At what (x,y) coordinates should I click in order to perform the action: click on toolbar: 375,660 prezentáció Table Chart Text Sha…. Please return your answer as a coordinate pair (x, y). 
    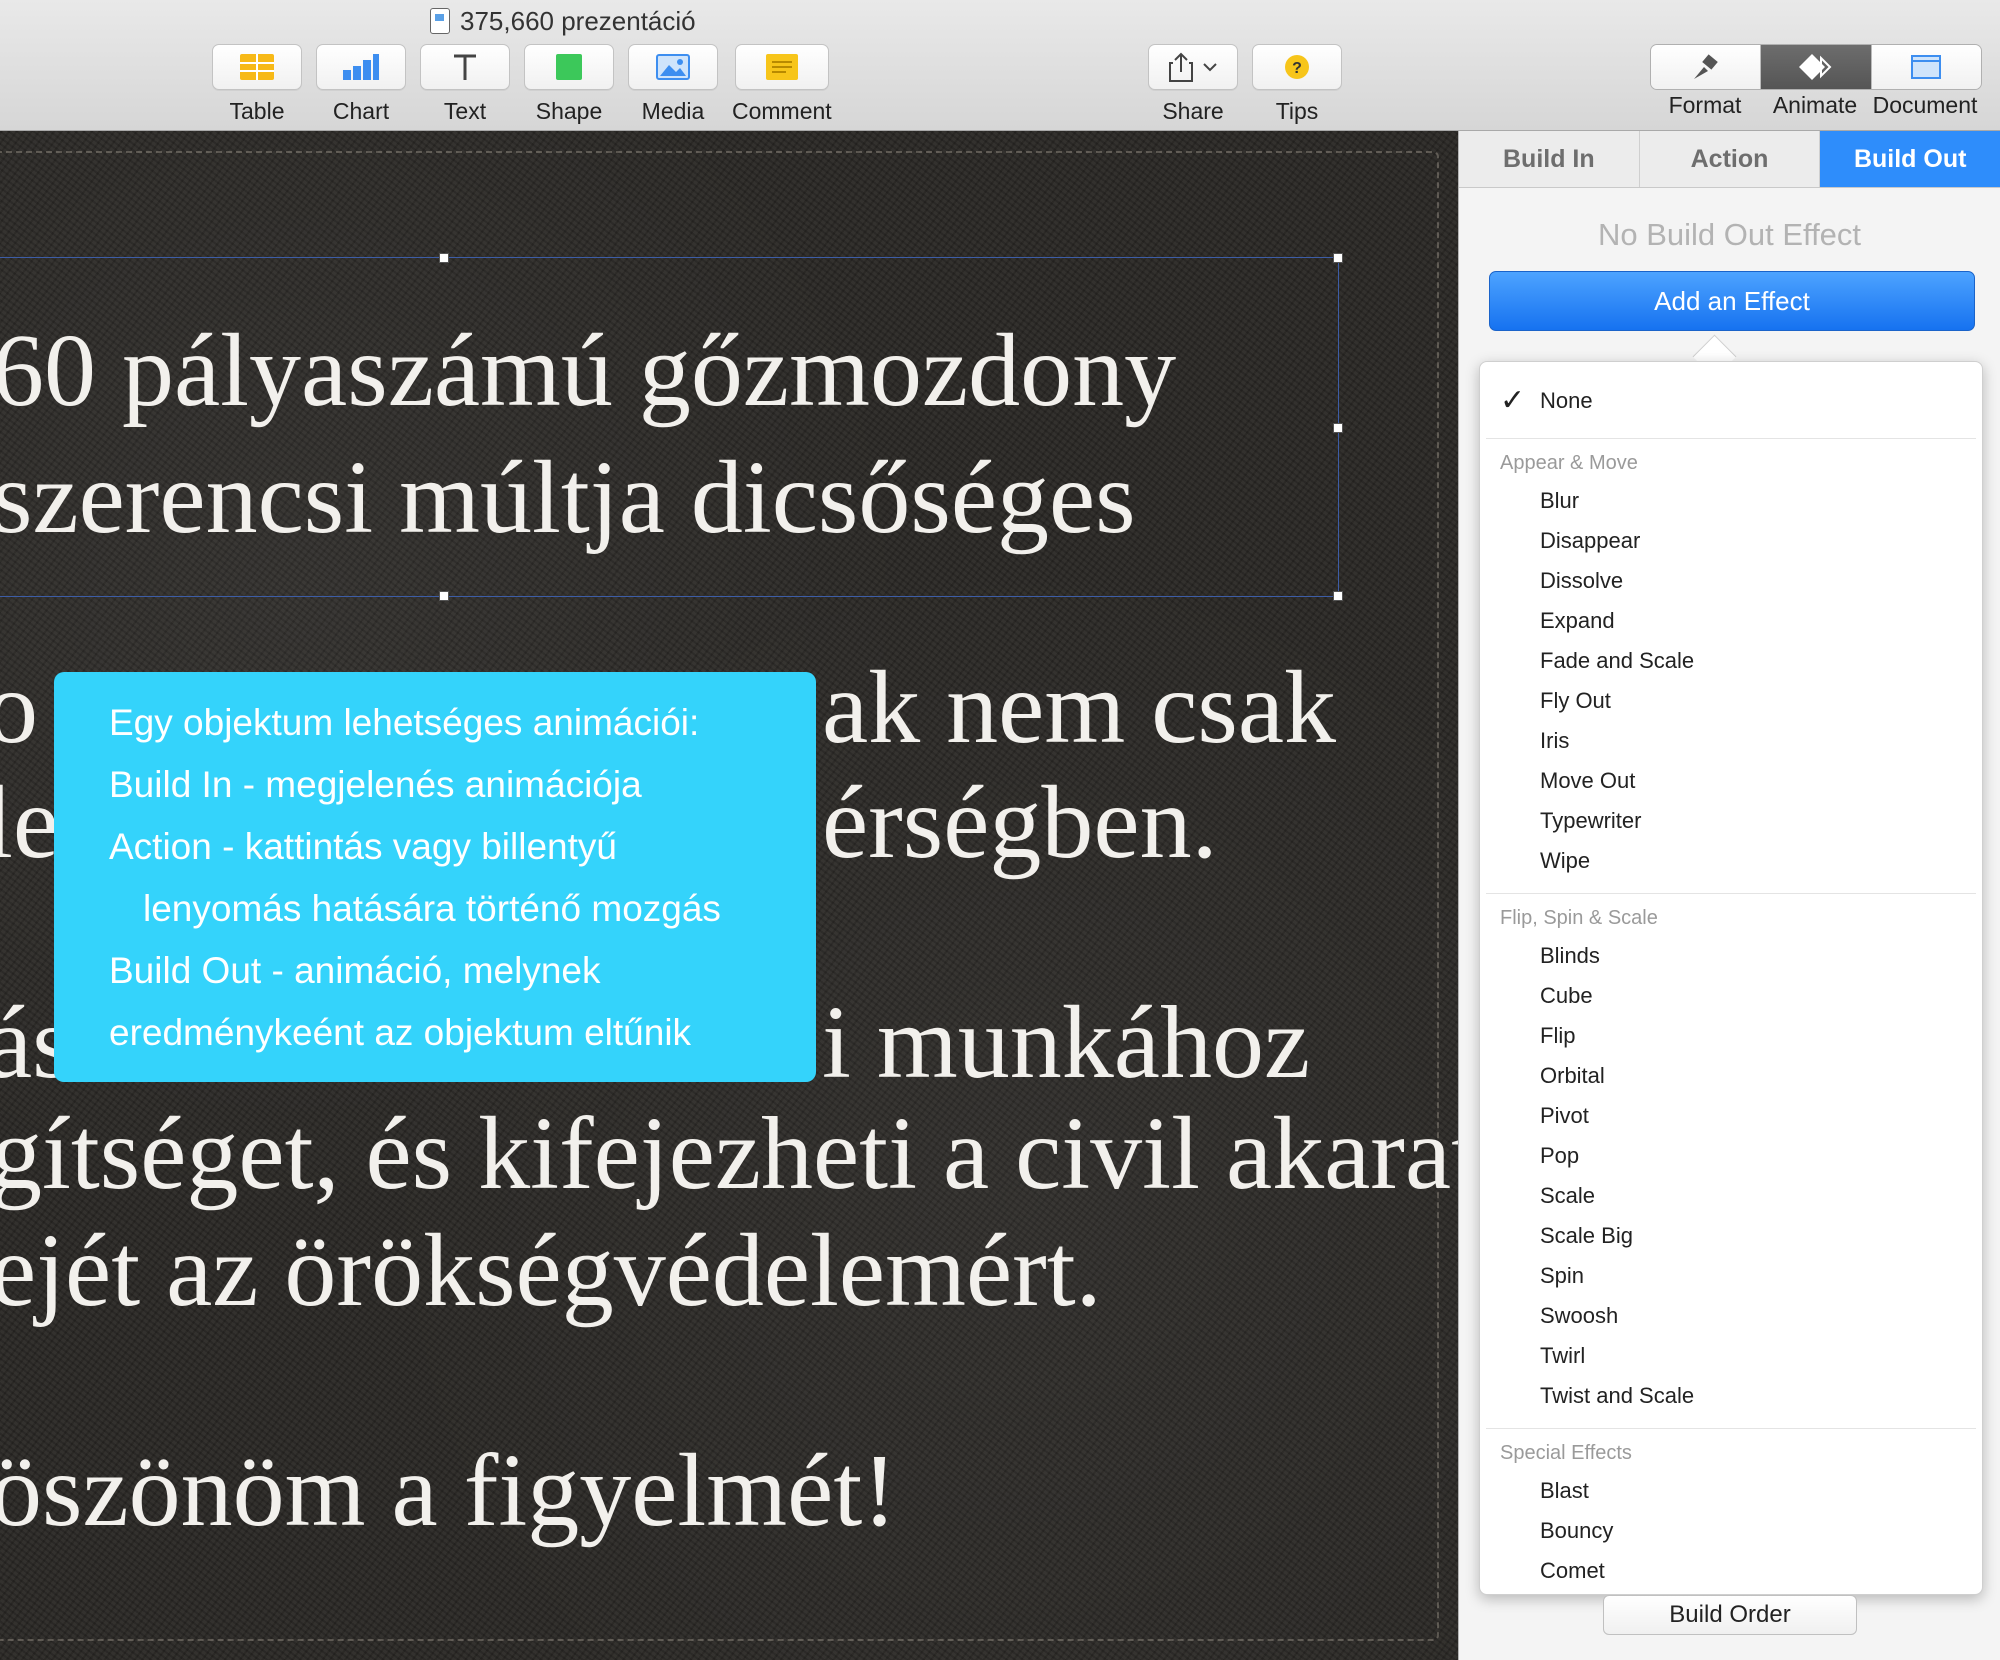
    Looking at the image, I should click on (1000, 65).